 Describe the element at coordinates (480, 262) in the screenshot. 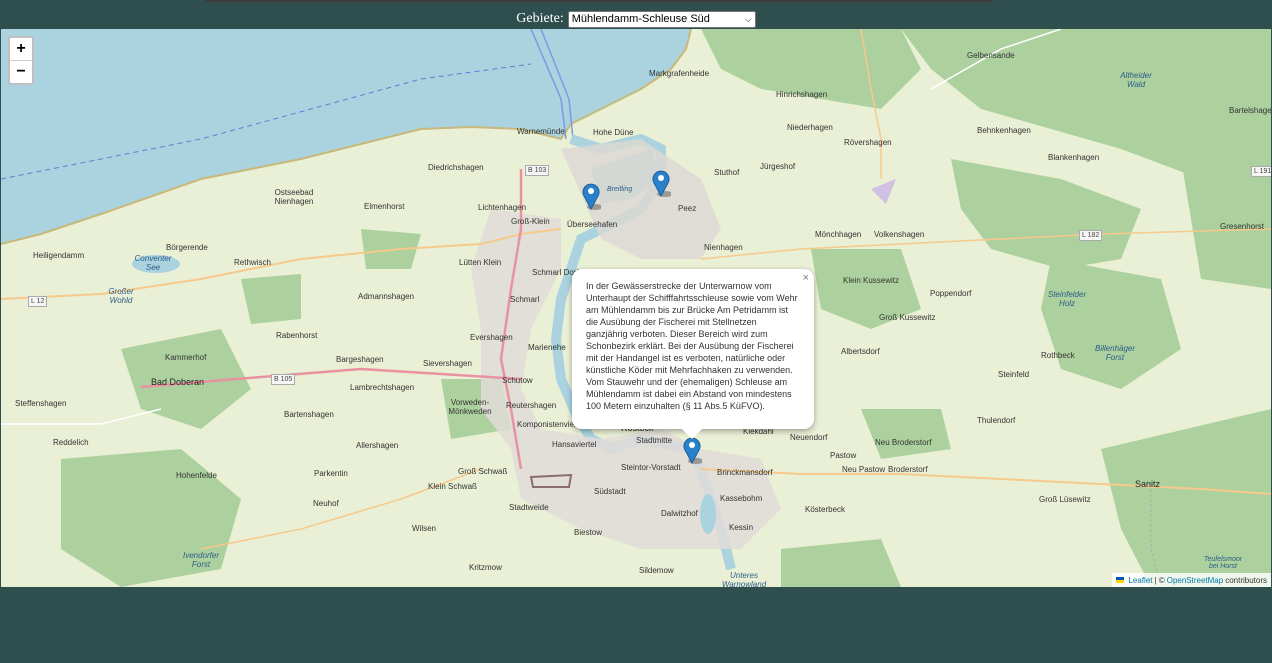

I see `place-label: Lütten Klein` at that location.